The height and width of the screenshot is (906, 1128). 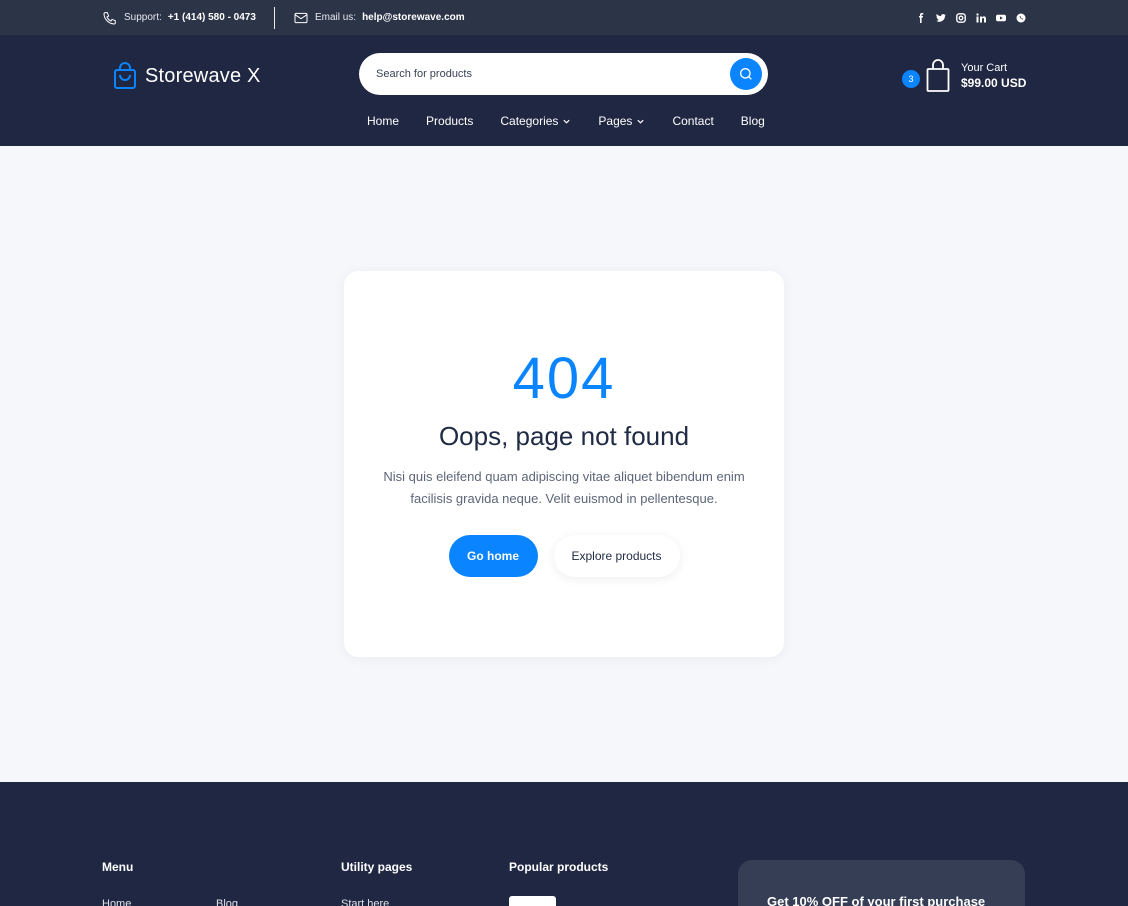 What do you see at coordinates (532, 901) in the screenshot?
I see `popular-product-thumbnail` at bounding box center [532, 901].